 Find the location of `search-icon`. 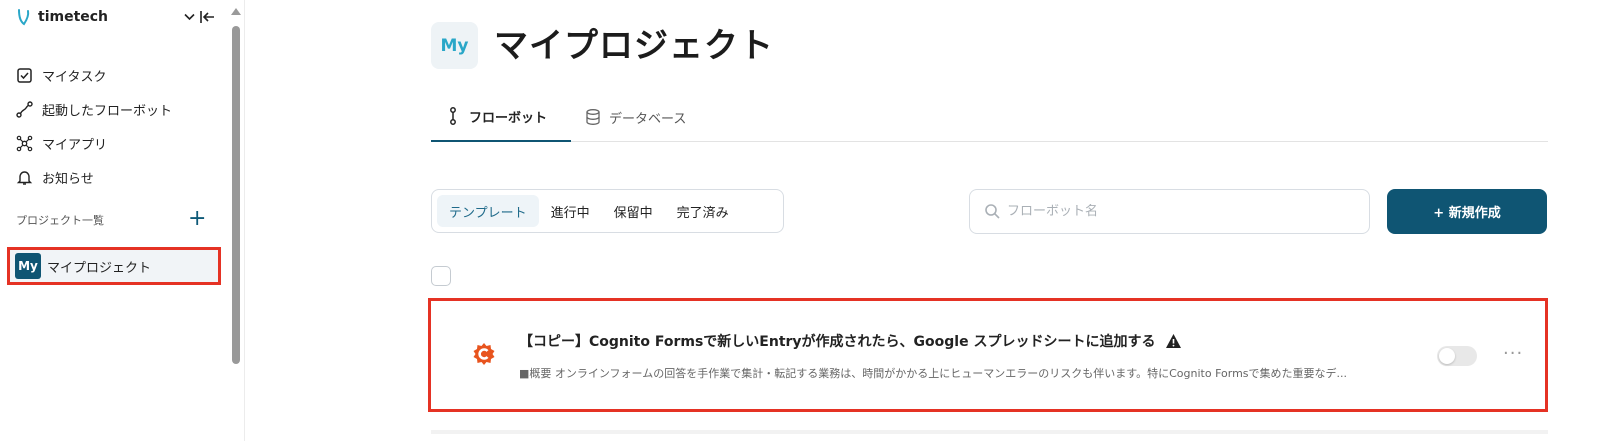

search-icon is located at coordinates (992, 211).